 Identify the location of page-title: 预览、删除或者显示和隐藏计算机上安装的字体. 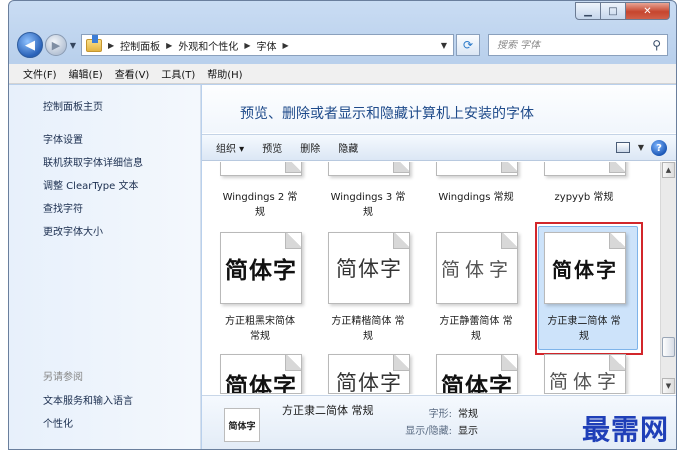
(387, 114).